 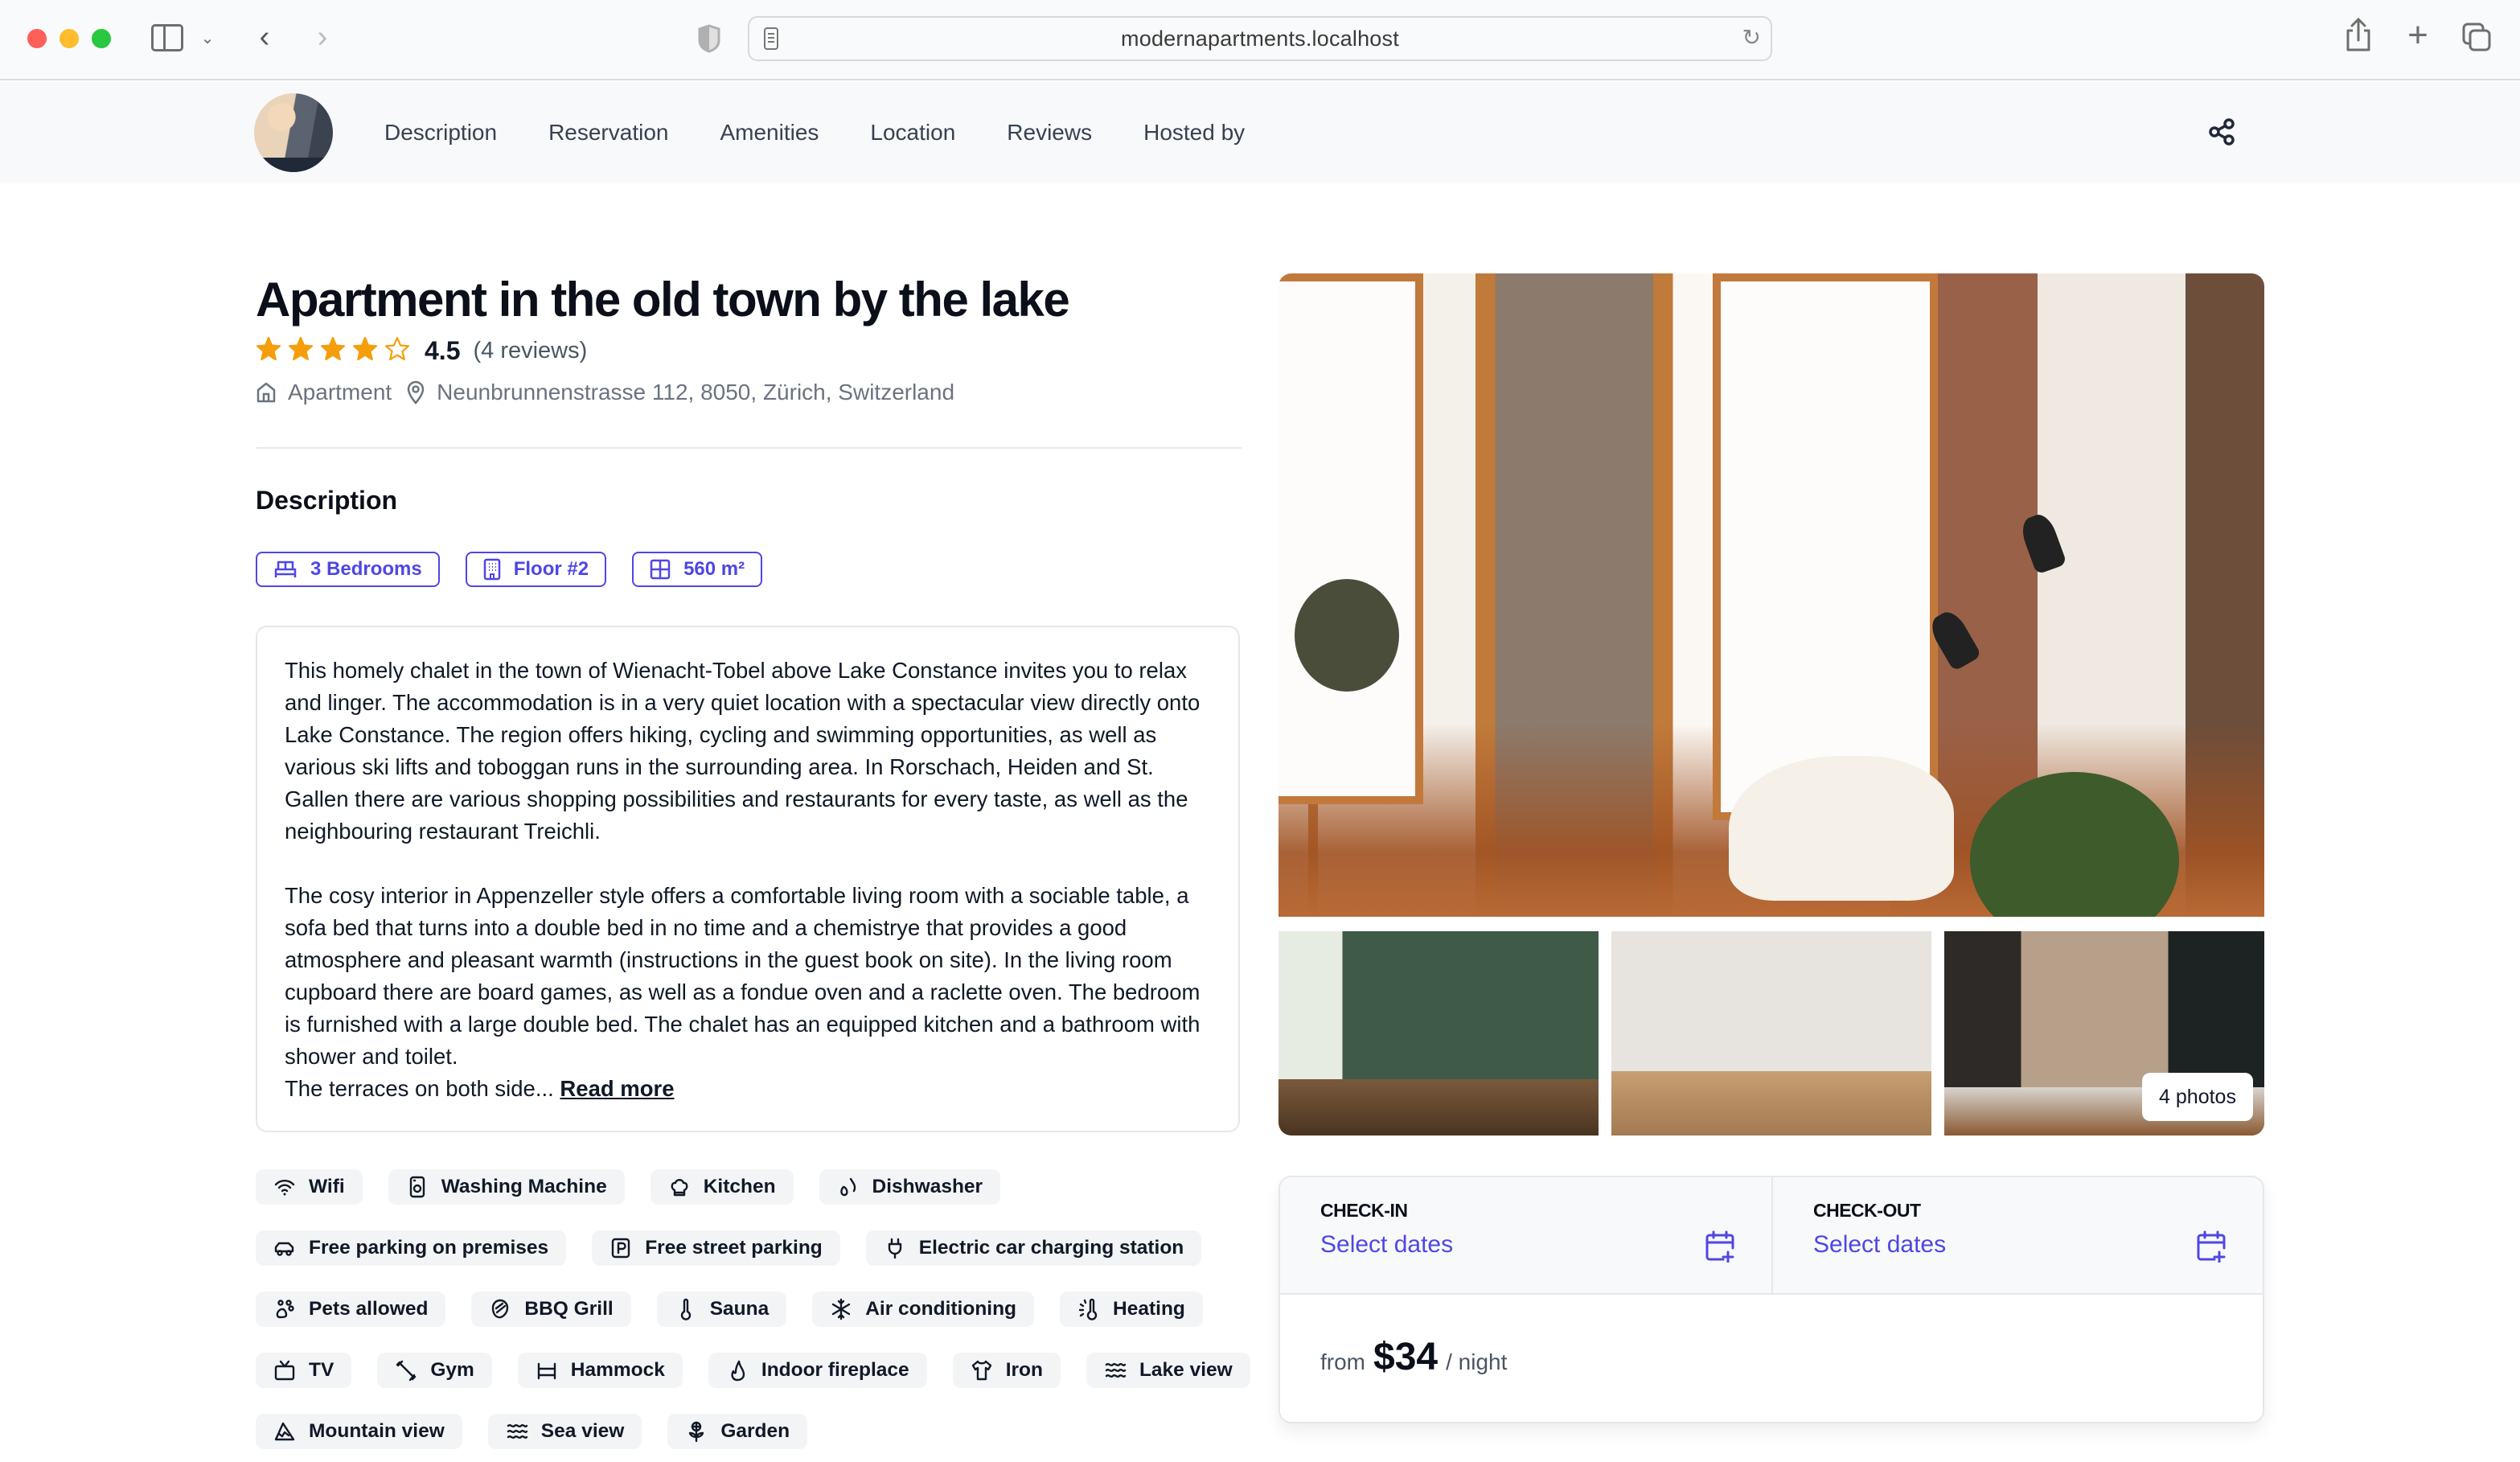 I want to click on paw-icon, so click(x=284, y=1309).